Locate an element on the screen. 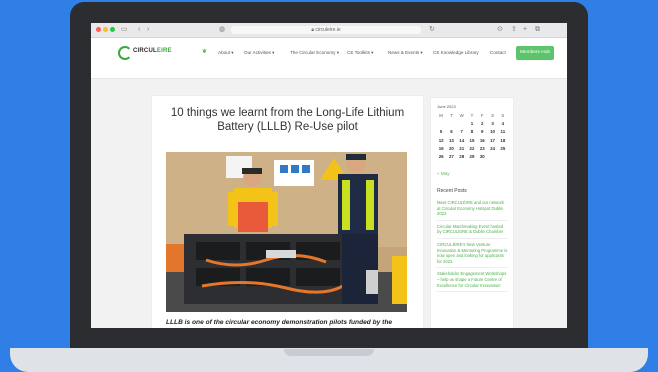  nav-news-events-label: News & Events is located at coordinates (404, 52).